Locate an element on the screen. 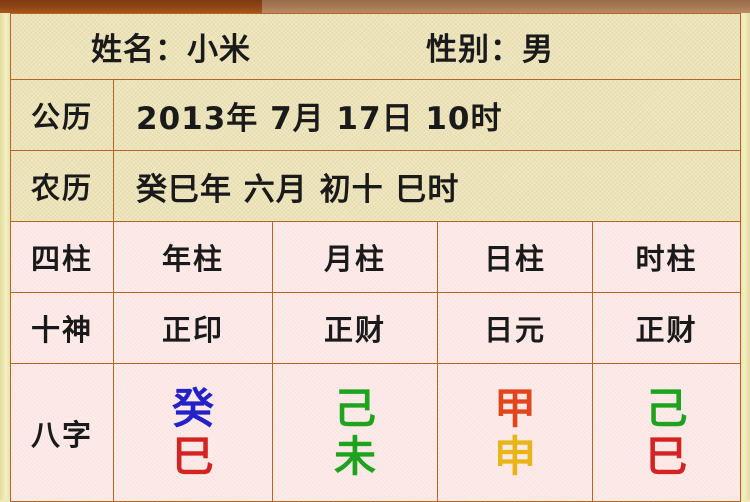  ten-gods-label: 十神 is located at coordinates (61, 330).